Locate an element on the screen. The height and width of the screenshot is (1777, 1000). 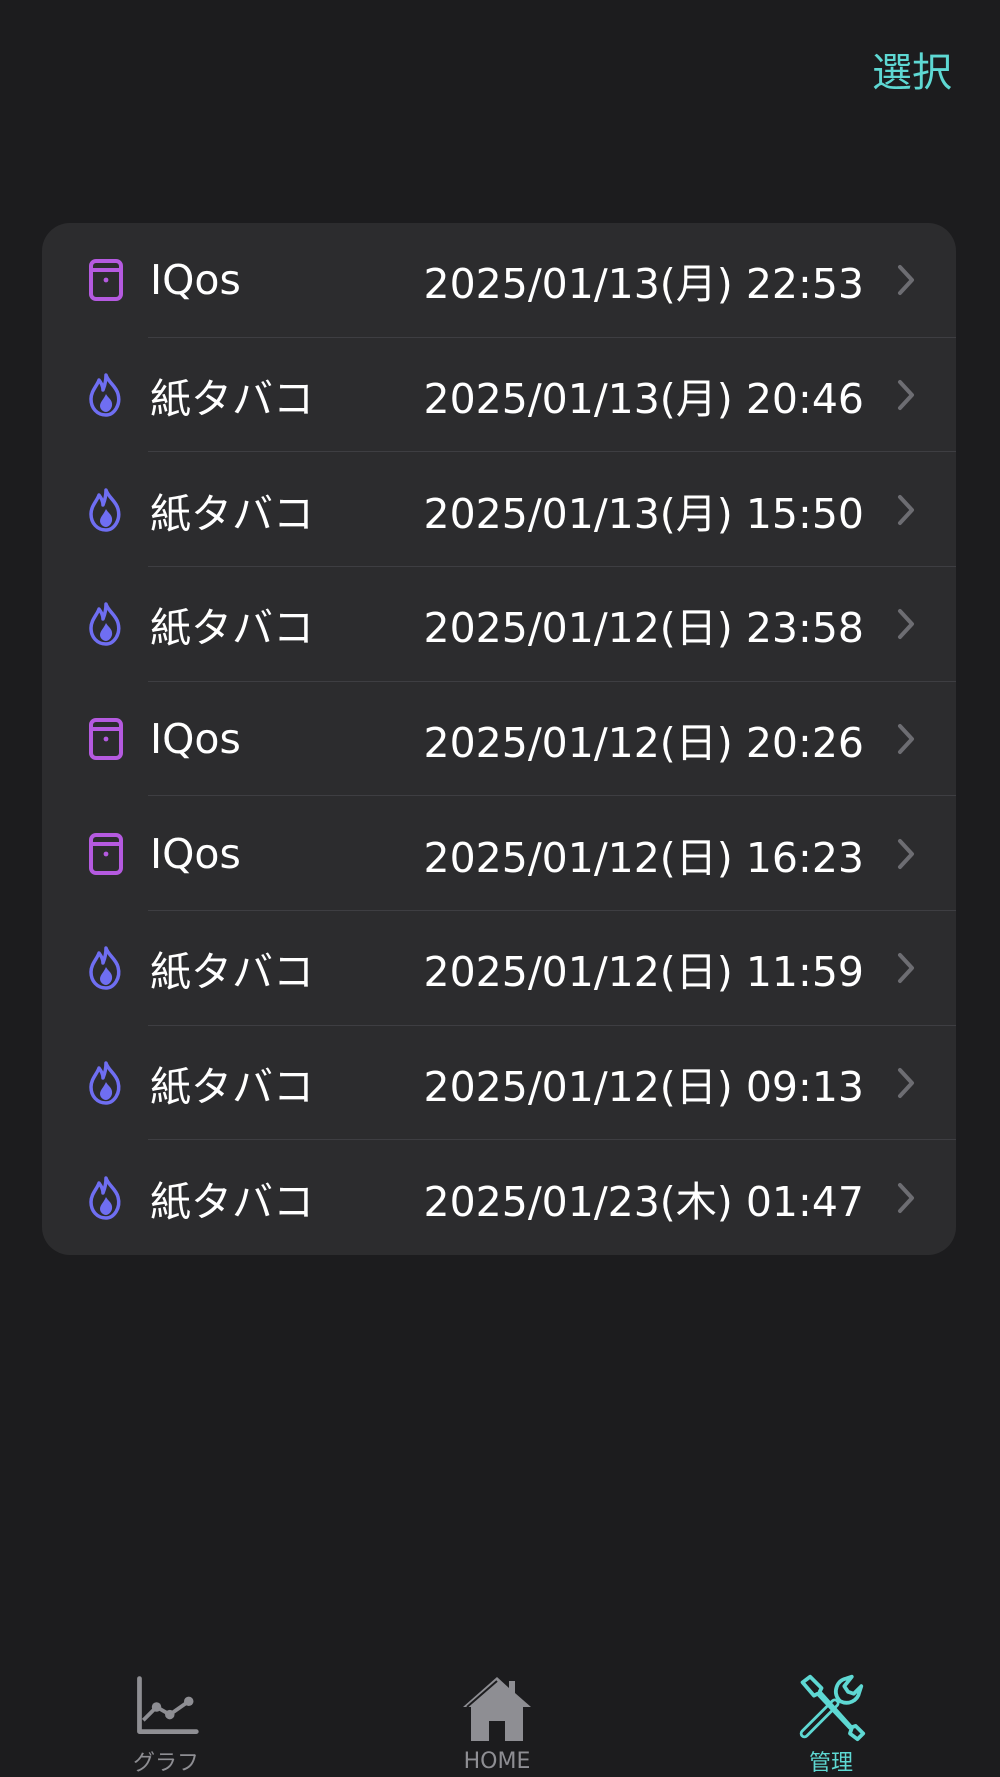
line-chart-icon is located at coordinates (168, 1705).